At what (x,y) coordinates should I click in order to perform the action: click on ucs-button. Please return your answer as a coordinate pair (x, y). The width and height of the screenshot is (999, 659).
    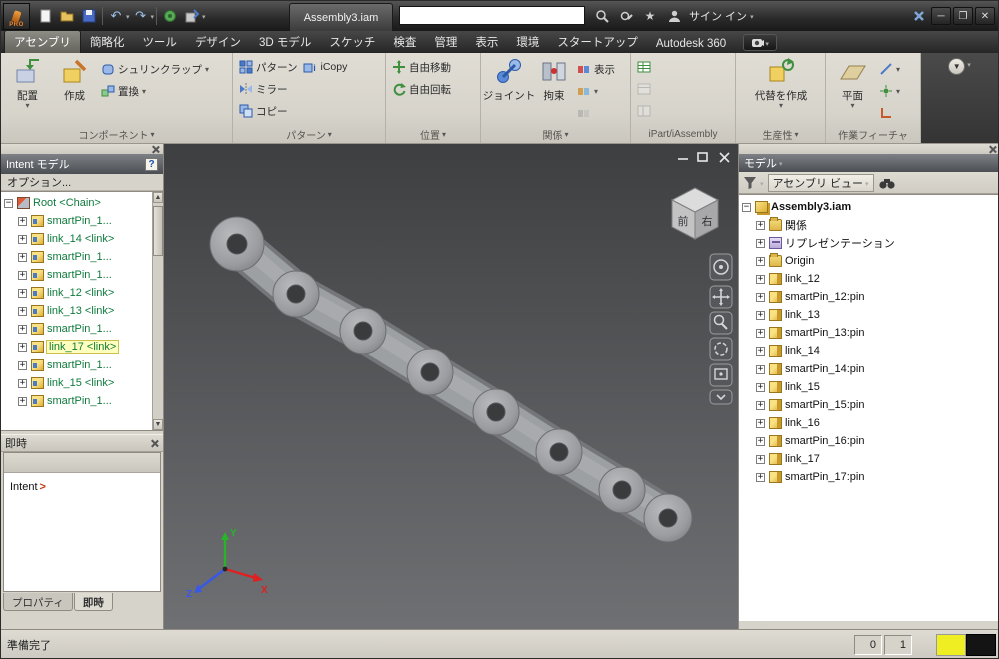
    Looking at the image, I should click on (889, 113).